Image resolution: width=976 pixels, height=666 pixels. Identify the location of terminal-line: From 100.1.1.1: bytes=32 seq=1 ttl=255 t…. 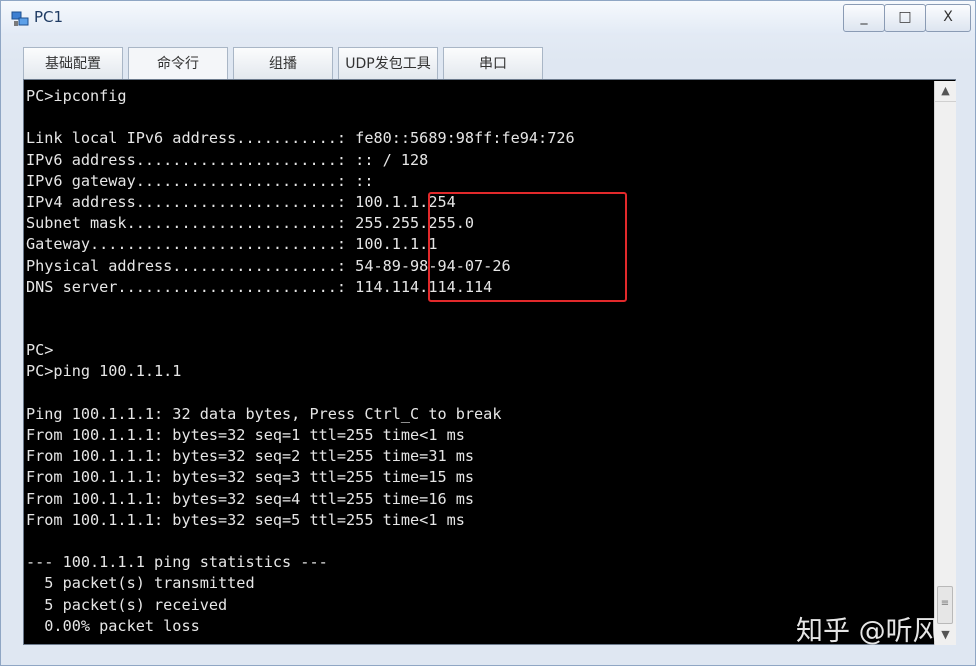
(245, 435).